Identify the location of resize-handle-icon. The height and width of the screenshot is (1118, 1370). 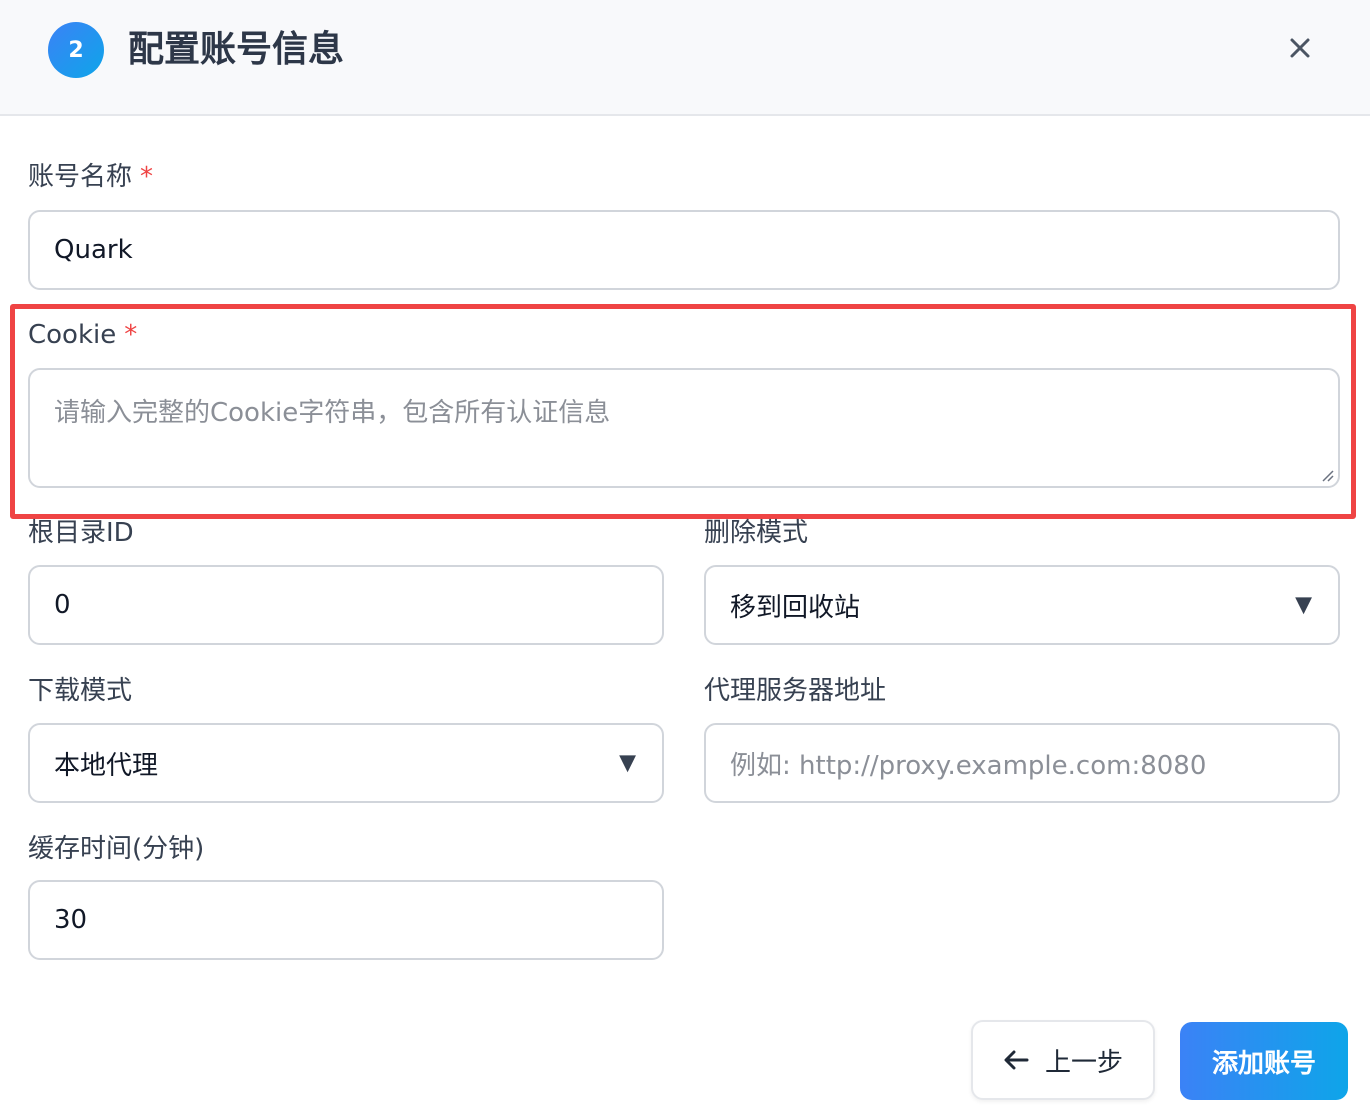
(1327, 475).